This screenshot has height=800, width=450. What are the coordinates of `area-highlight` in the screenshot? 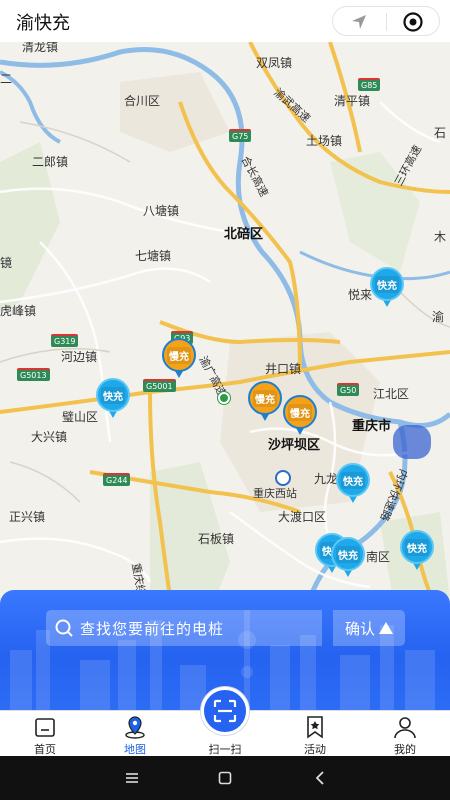 It's located at (412, 442).